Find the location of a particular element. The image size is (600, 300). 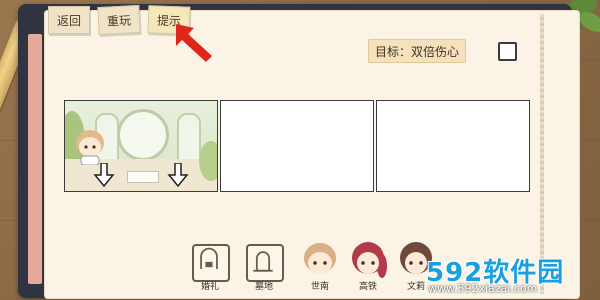

wedding-card-icon is located at coordinates (211, 263).